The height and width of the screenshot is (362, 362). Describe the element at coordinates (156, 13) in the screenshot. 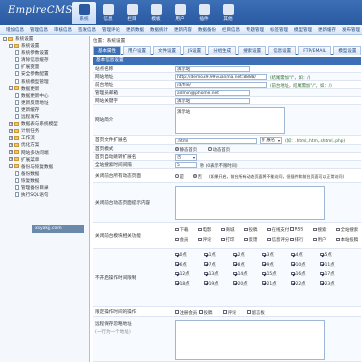

I see `nav-template: 模板` at that location.